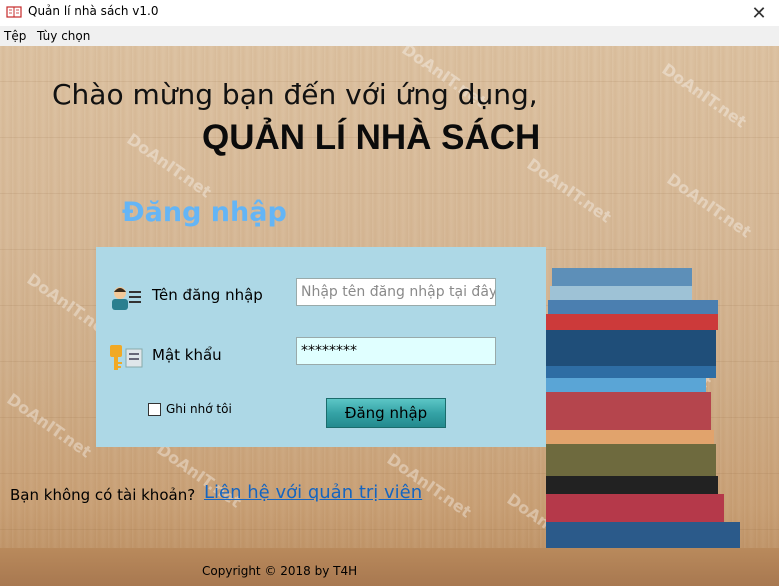 This screenshot has width=779, height=586. Describe the element at coordinates (187, 355) in the screenshot. I see `password-label: Mật khẩu` at that location.